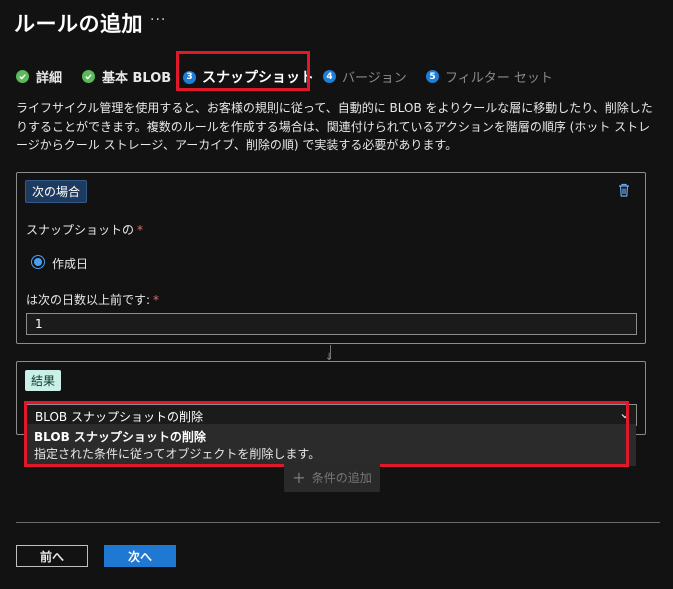 This screenshot has height=589, width=673. What do you see at coordinates (341, 477) in the screenshot?
I see `add-condition-label: 条件の追加` at bounding box center [341, 477].